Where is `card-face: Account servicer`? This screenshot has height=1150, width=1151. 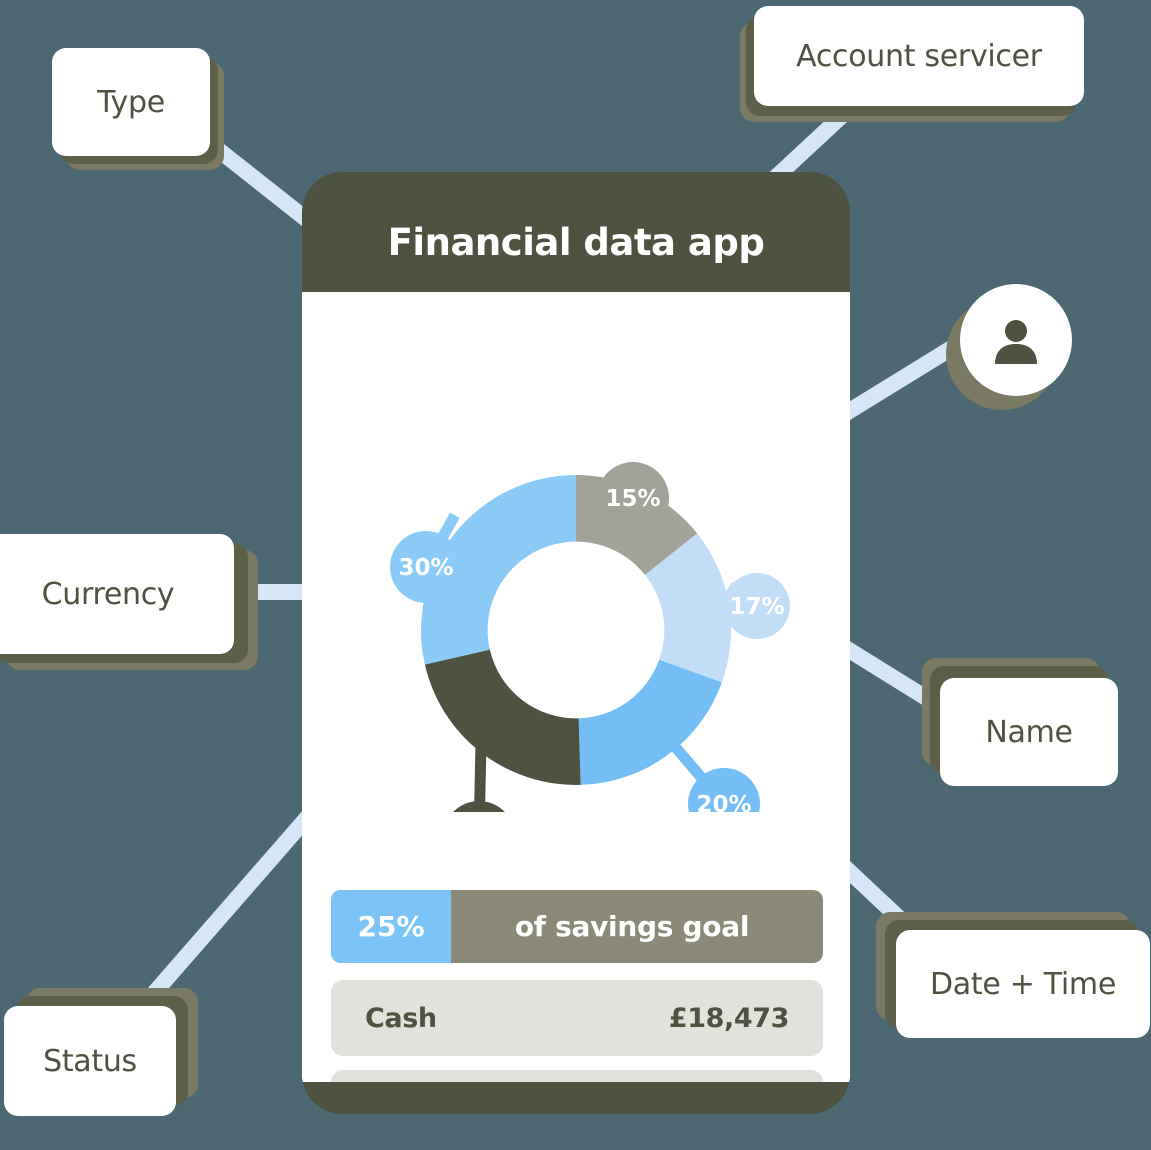 card-face: Account servicer is located at coordinates (919, 56).